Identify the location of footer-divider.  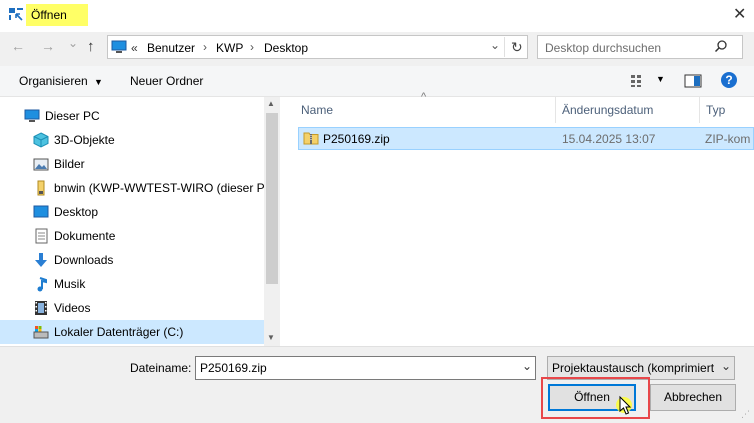
(377, 346).